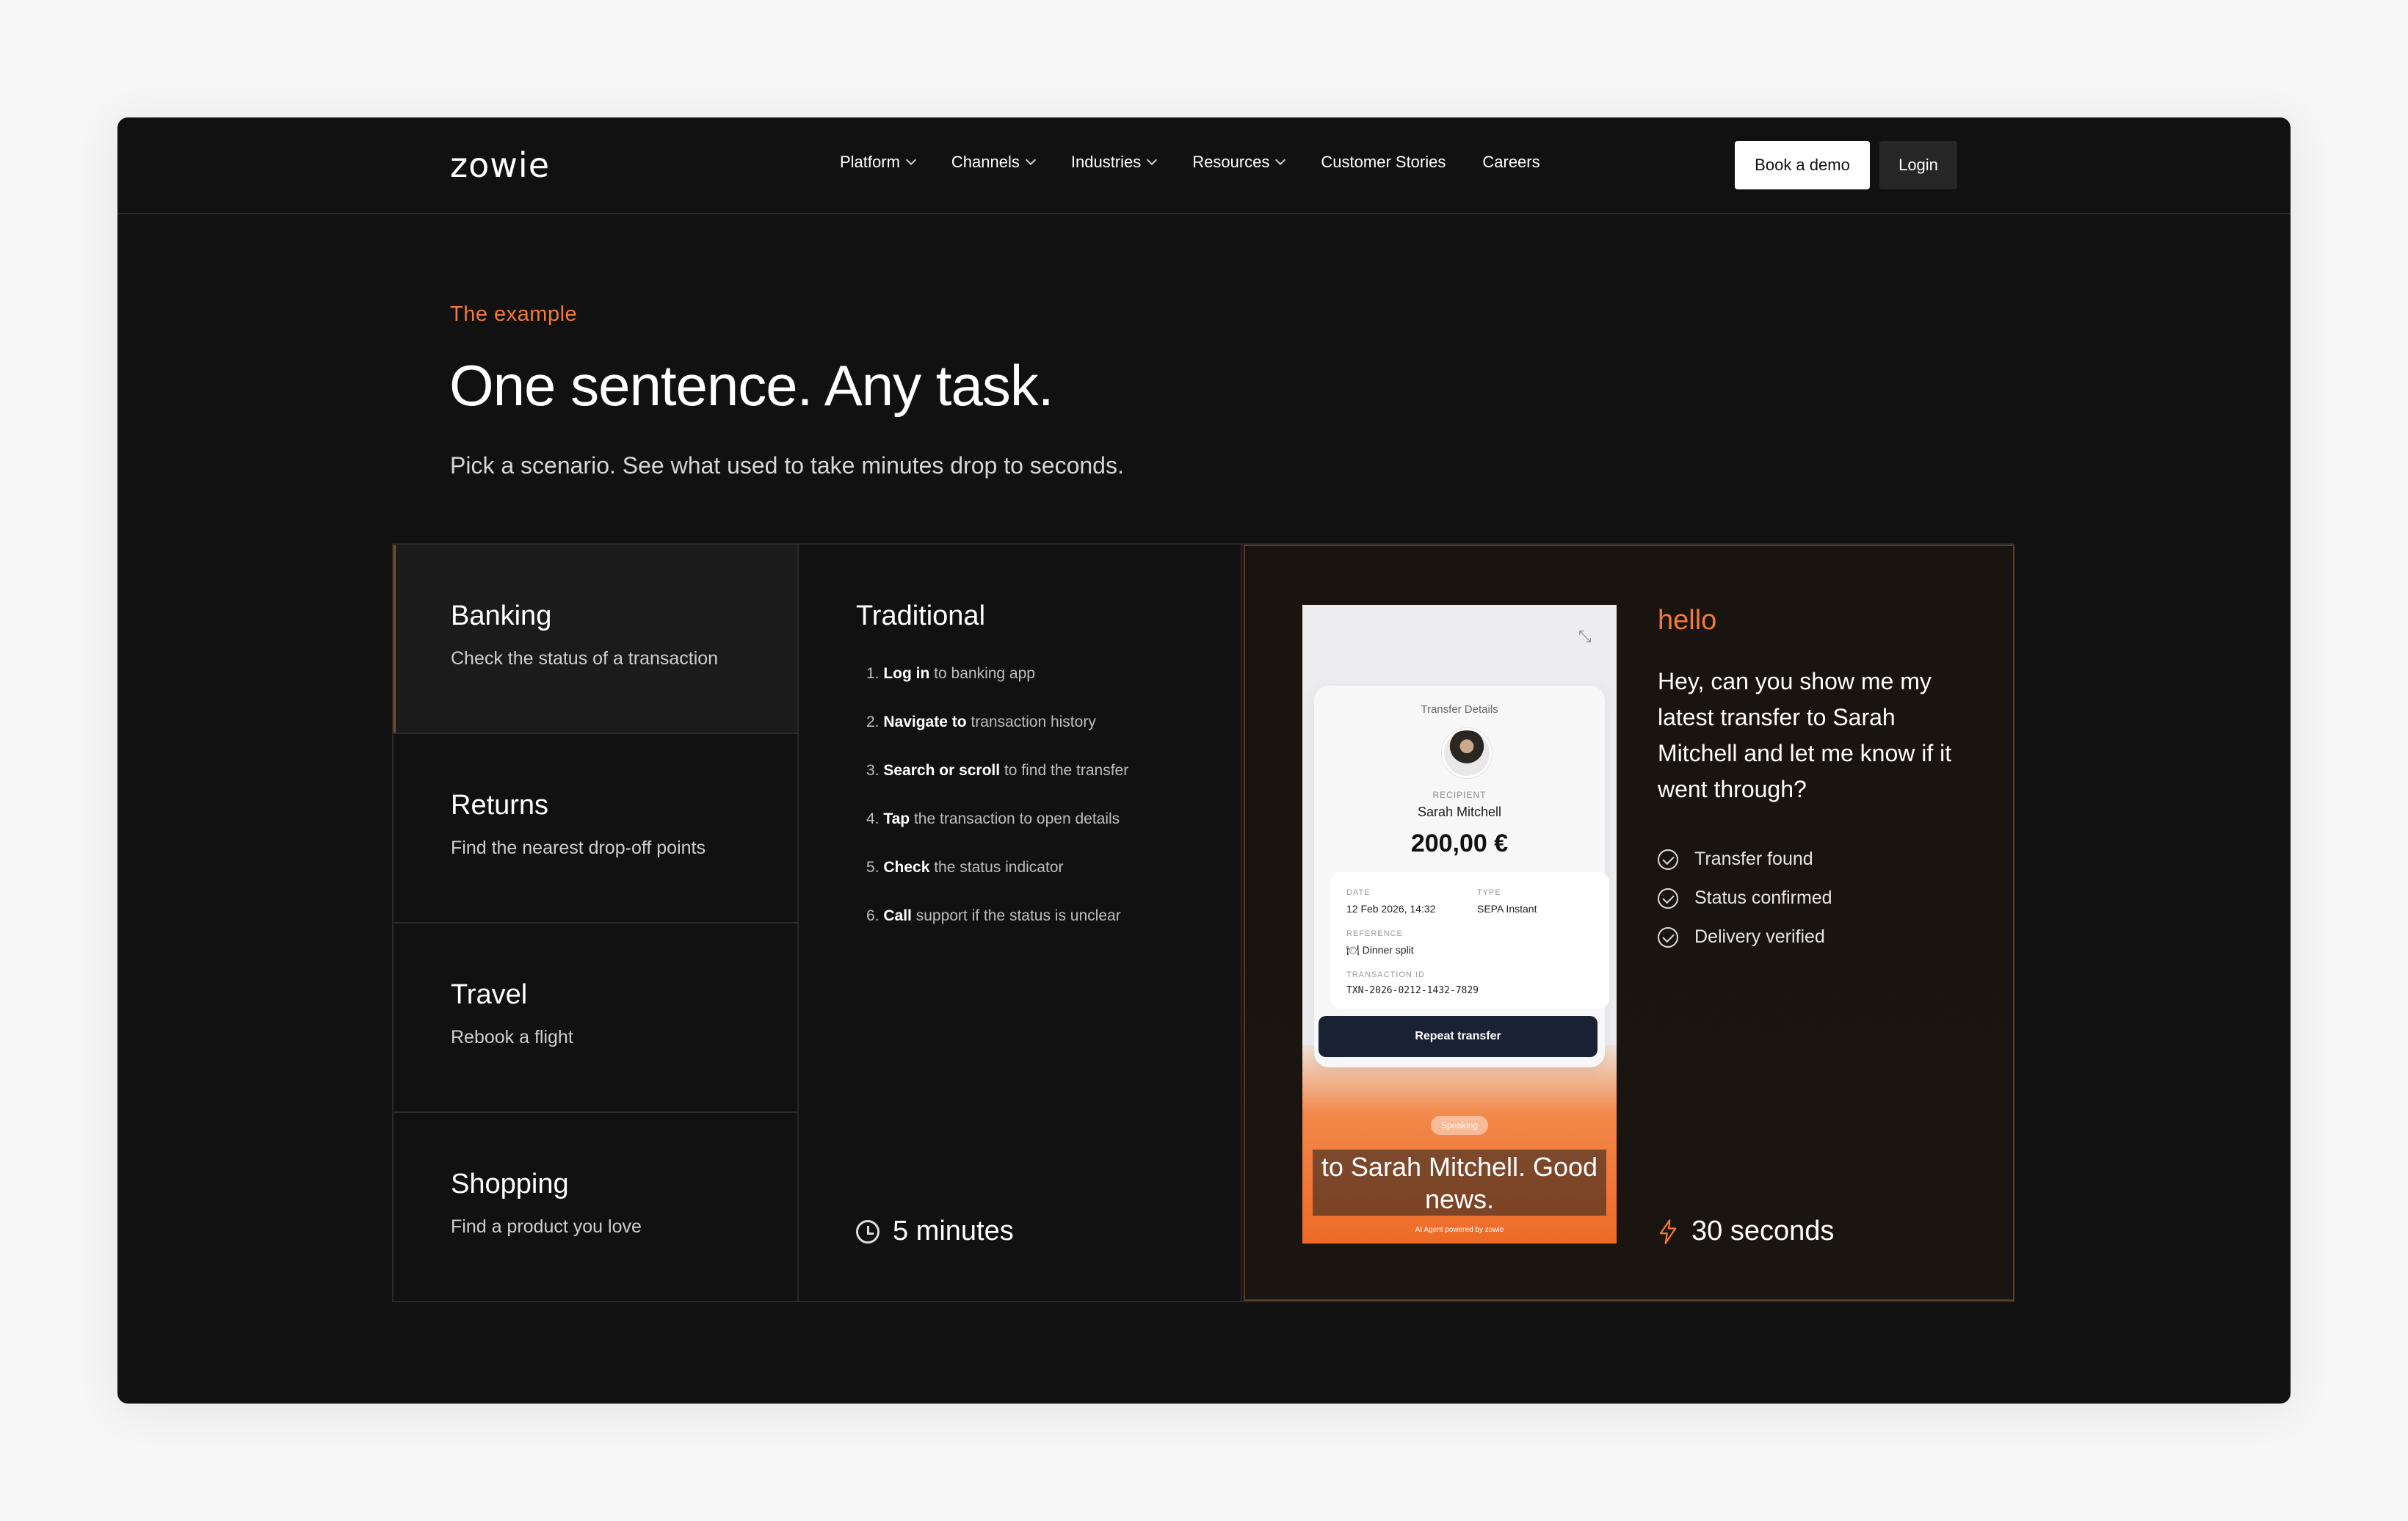 This screenshot has height=1521, width=2408. I want to click on expand-icon: ⤡, so click(1586, 636).